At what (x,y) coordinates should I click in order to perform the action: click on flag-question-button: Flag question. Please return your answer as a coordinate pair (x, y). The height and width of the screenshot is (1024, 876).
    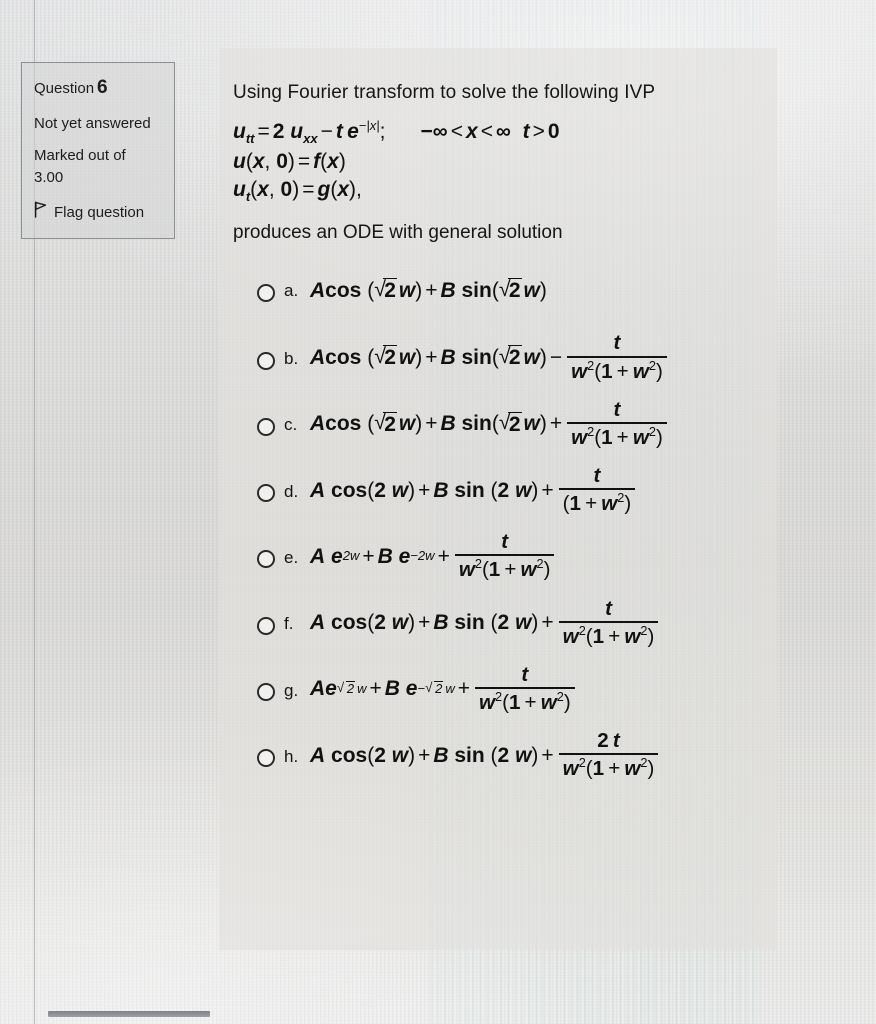
    Looking at the image, I should click on (99, 212).